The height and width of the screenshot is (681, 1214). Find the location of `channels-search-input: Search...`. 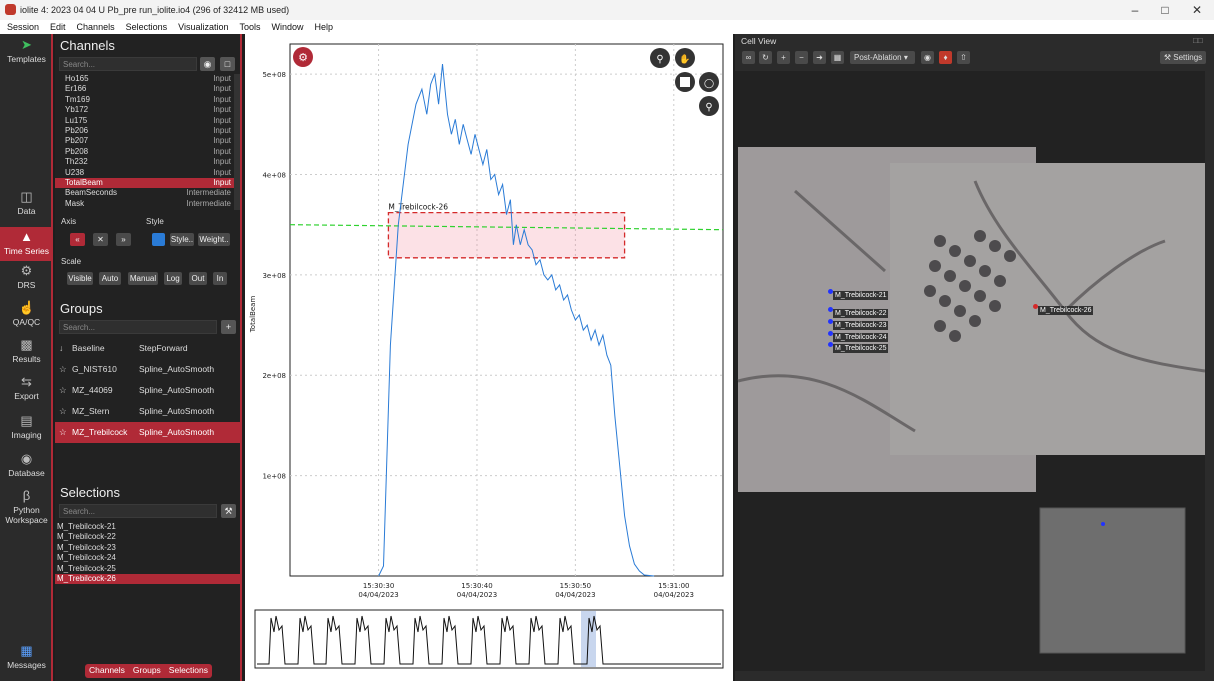

channels-search-input: Search... is located at coordinates (128, 64).